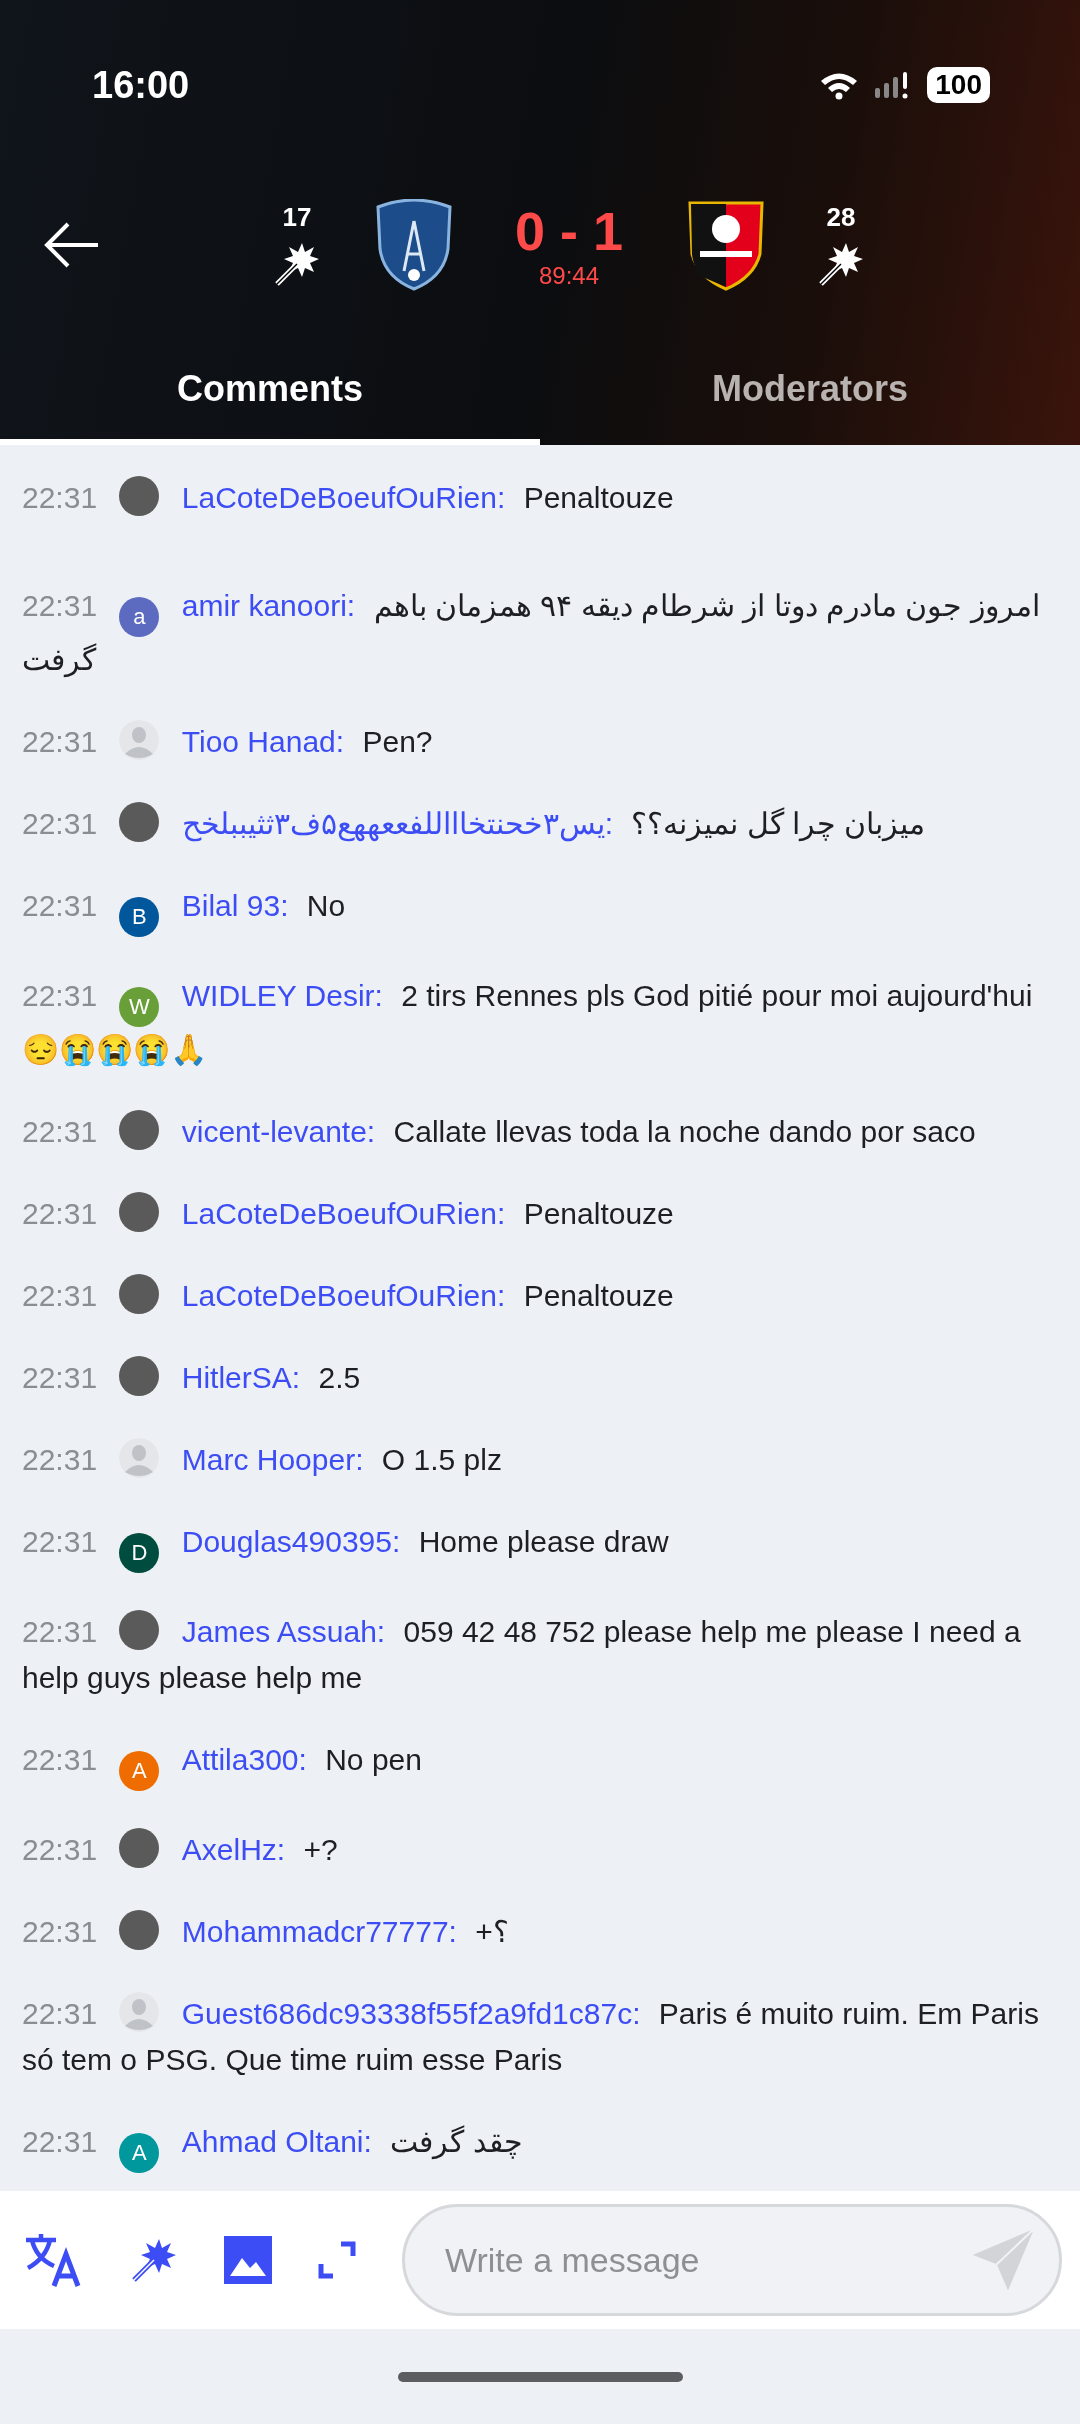  I want to click on battery-indicator: 100, so click(958, 85).